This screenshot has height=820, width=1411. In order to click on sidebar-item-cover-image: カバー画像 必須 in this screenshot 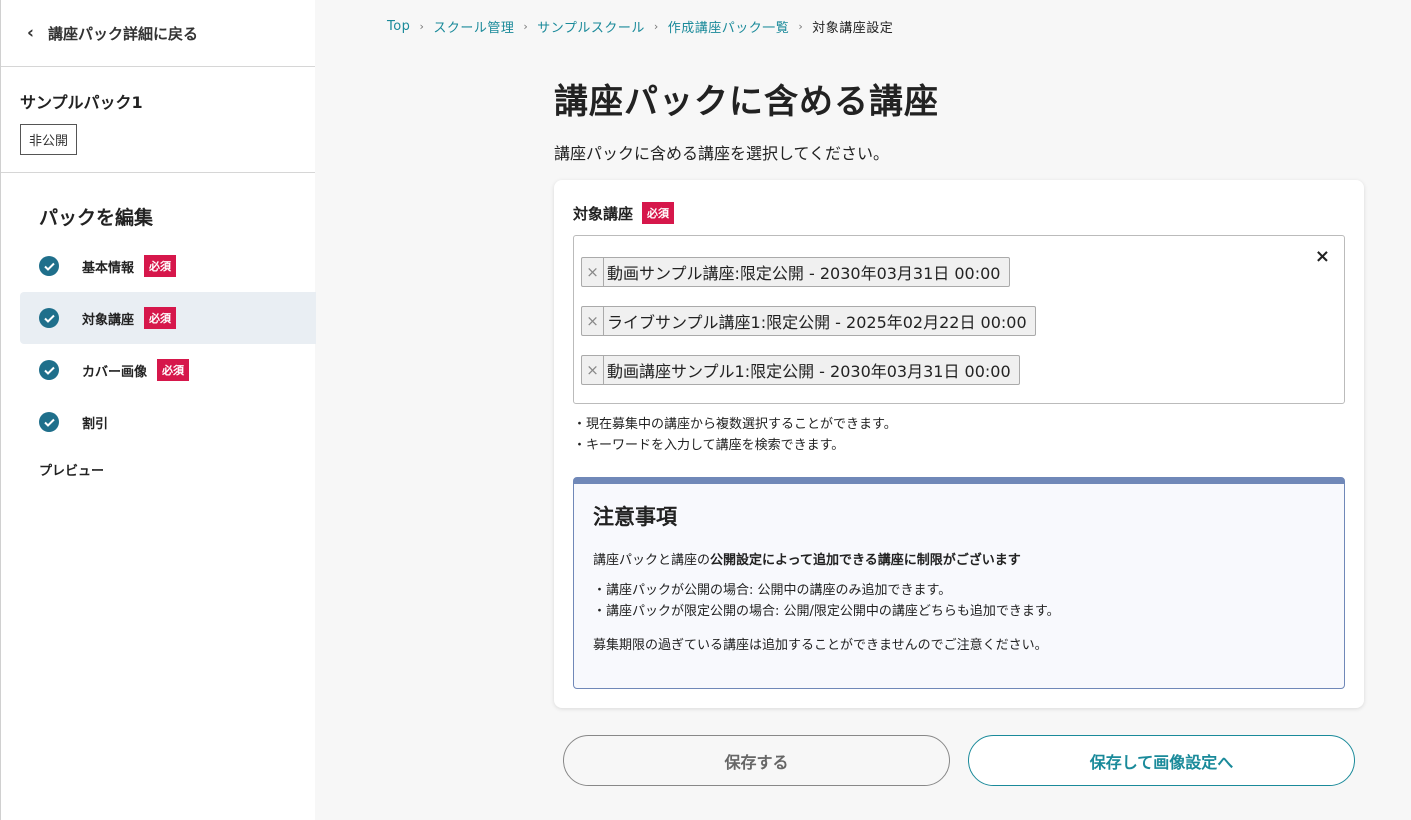, I will do `click(149, 370)`.